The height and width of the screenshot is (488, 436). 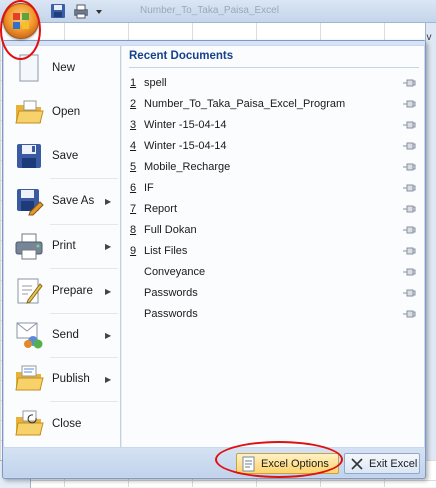 What do you see at coordinates (133, 188) in the screenshot?
I see `recent-document-number: 6` at bounding box center [133, 188].